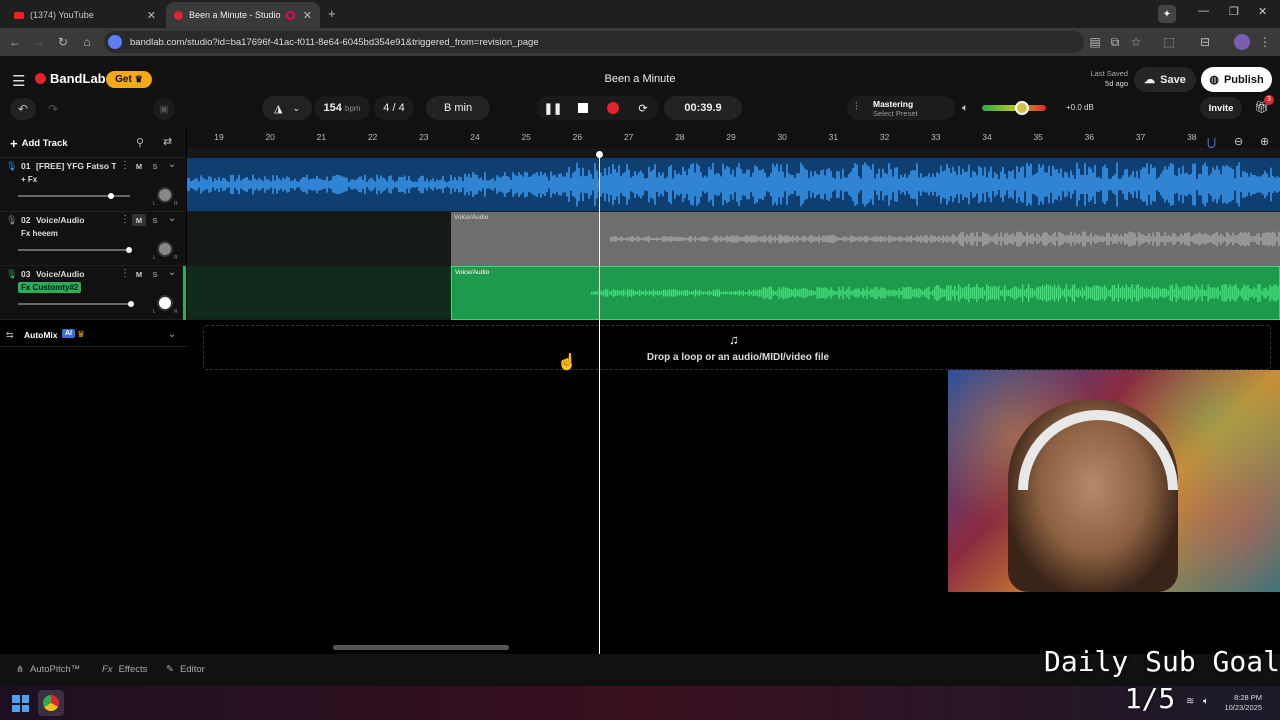  What do you see at coordinates (1262, 11) in the screenshot?
I see `window-close-icon: ✕` at bounding box center [1262, 11].